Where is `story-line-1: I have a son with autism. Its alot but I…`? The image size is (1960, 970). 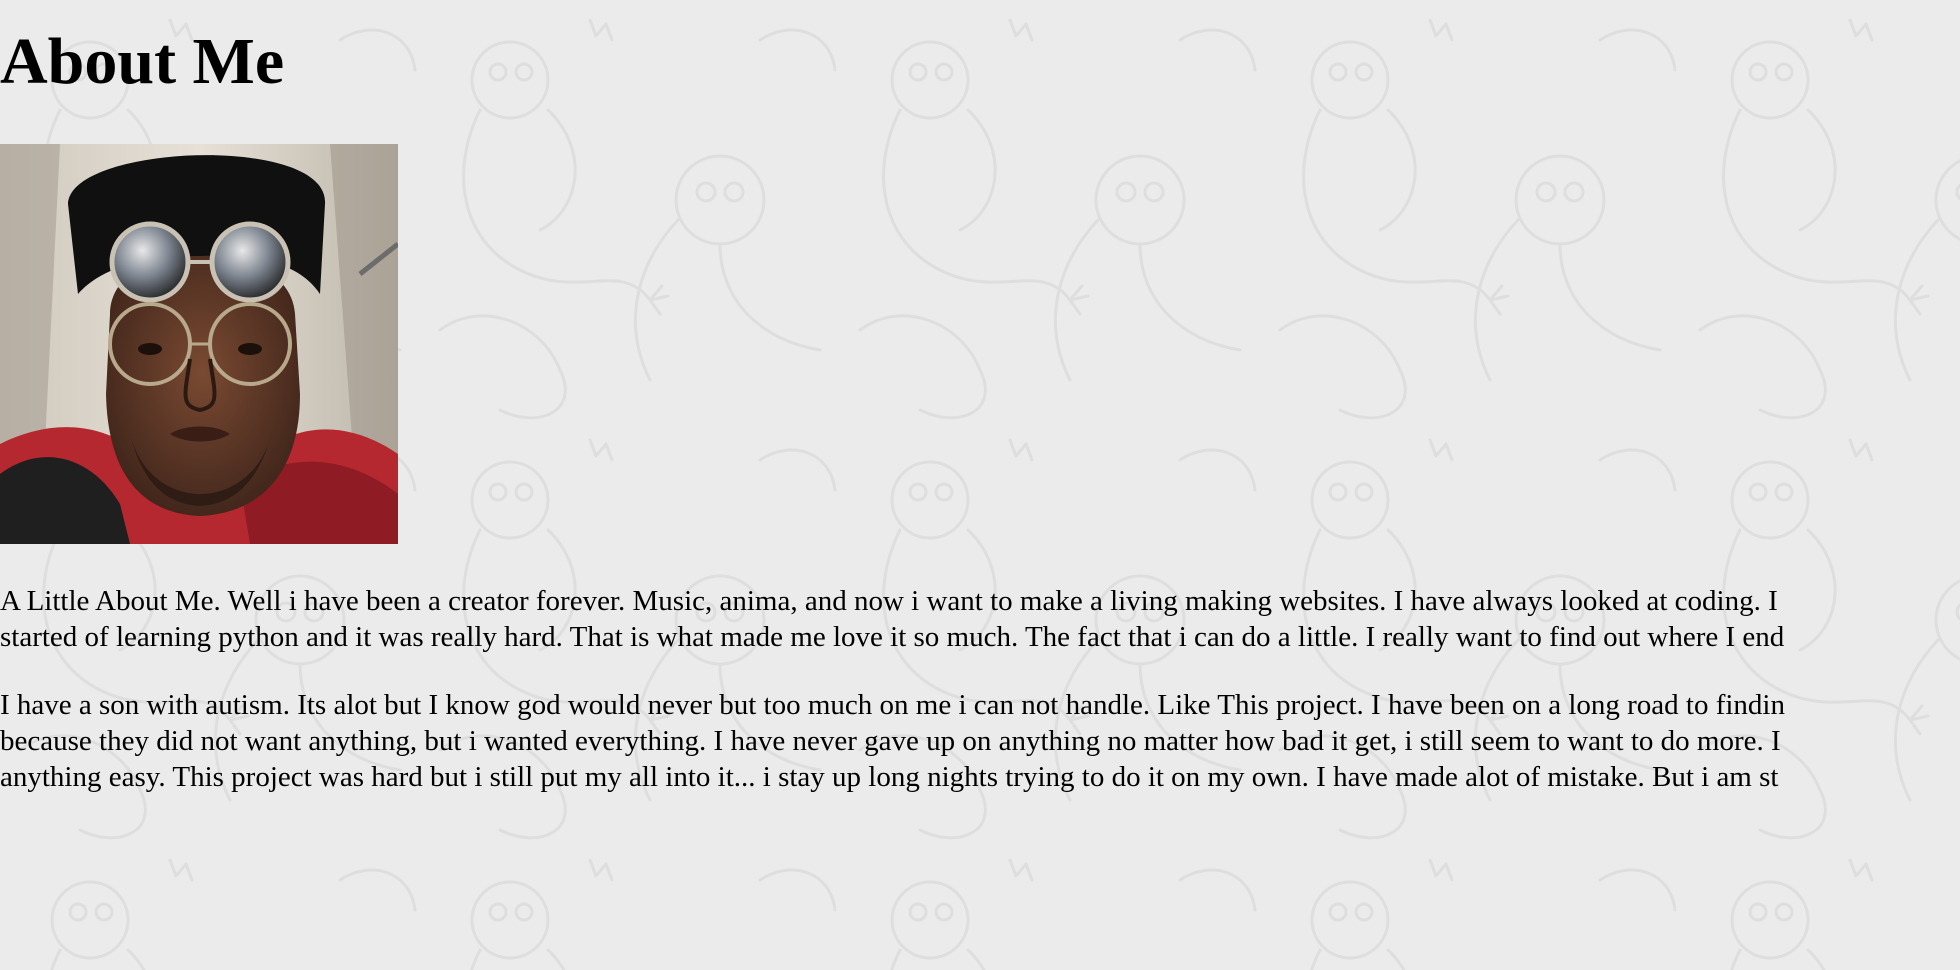
story-line-1: I have a son with autism. Its alot but I… is located at coordinates (892, 705).